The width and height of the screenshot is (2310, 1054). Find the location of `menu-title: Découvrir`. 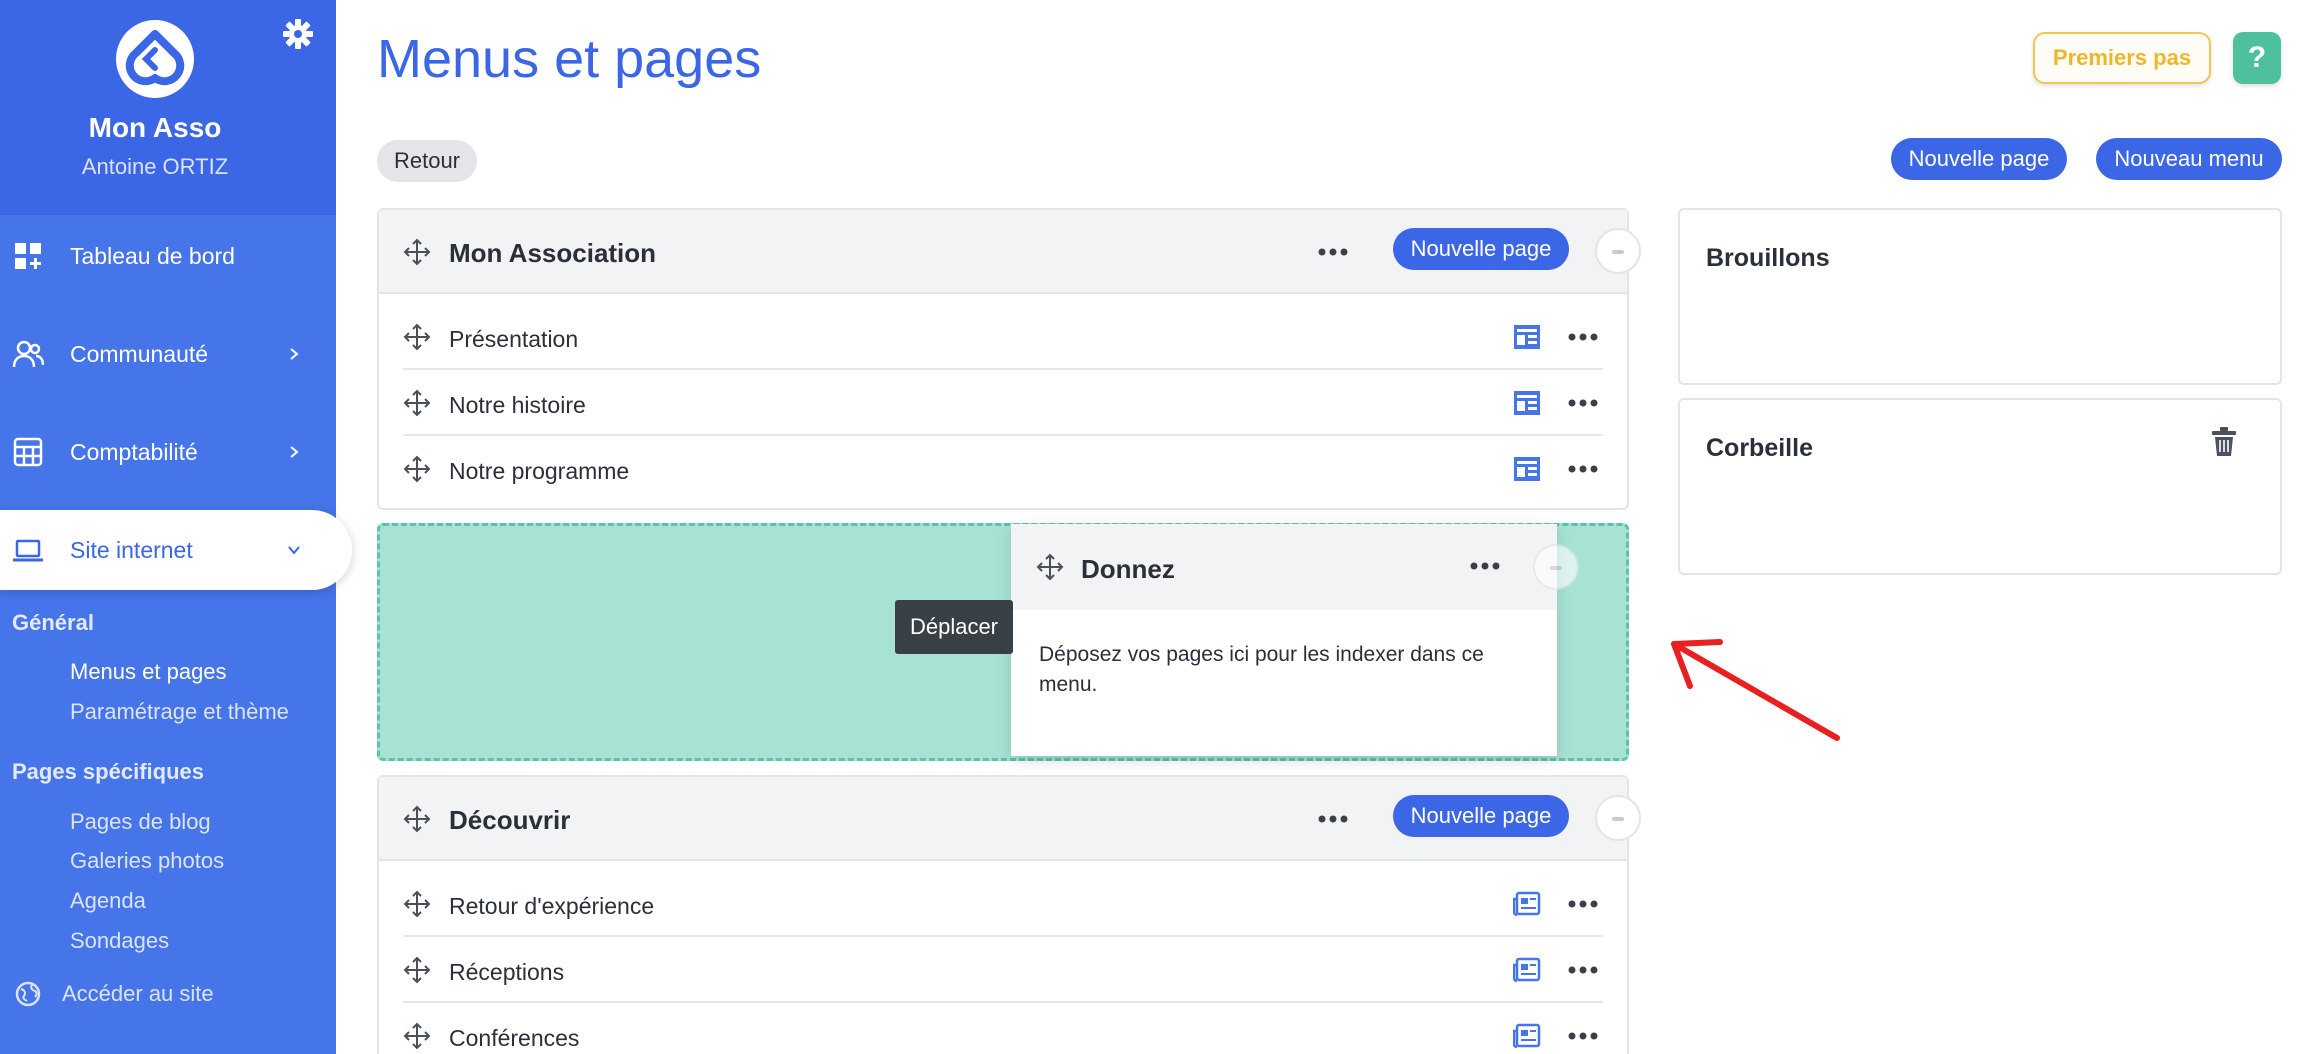

menu-title: Découvrir is located at coordinates (510, 820).